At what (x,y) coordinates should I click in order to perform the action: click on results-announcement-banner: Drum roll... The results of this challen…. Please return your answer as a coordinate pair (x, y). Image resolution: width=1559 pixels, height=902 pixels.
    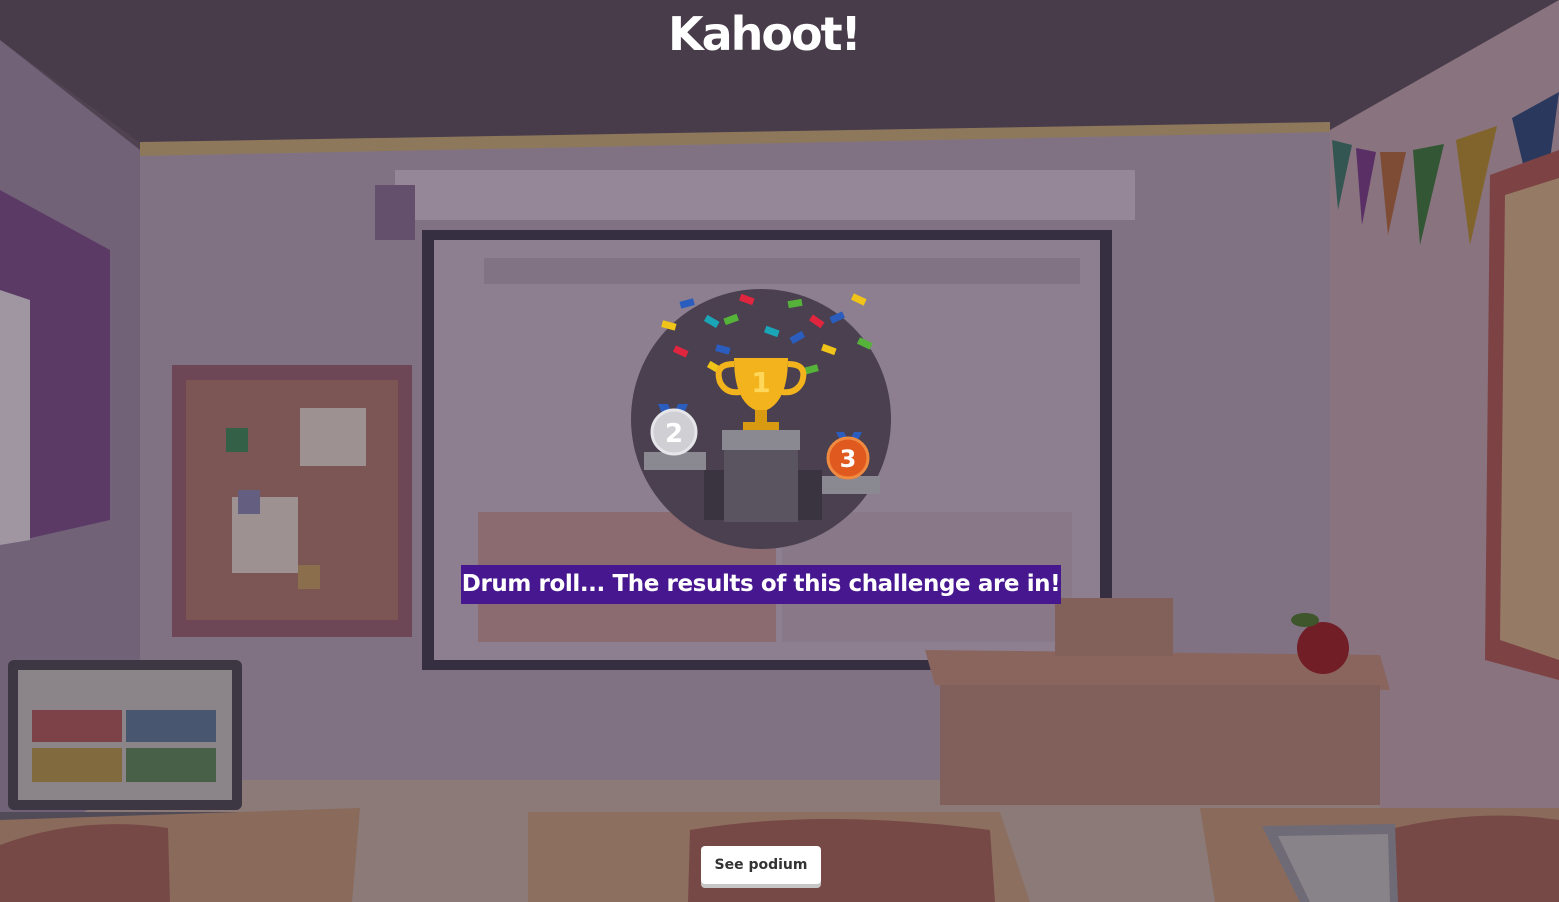
    Looking at the image, I should click on (761, 584).